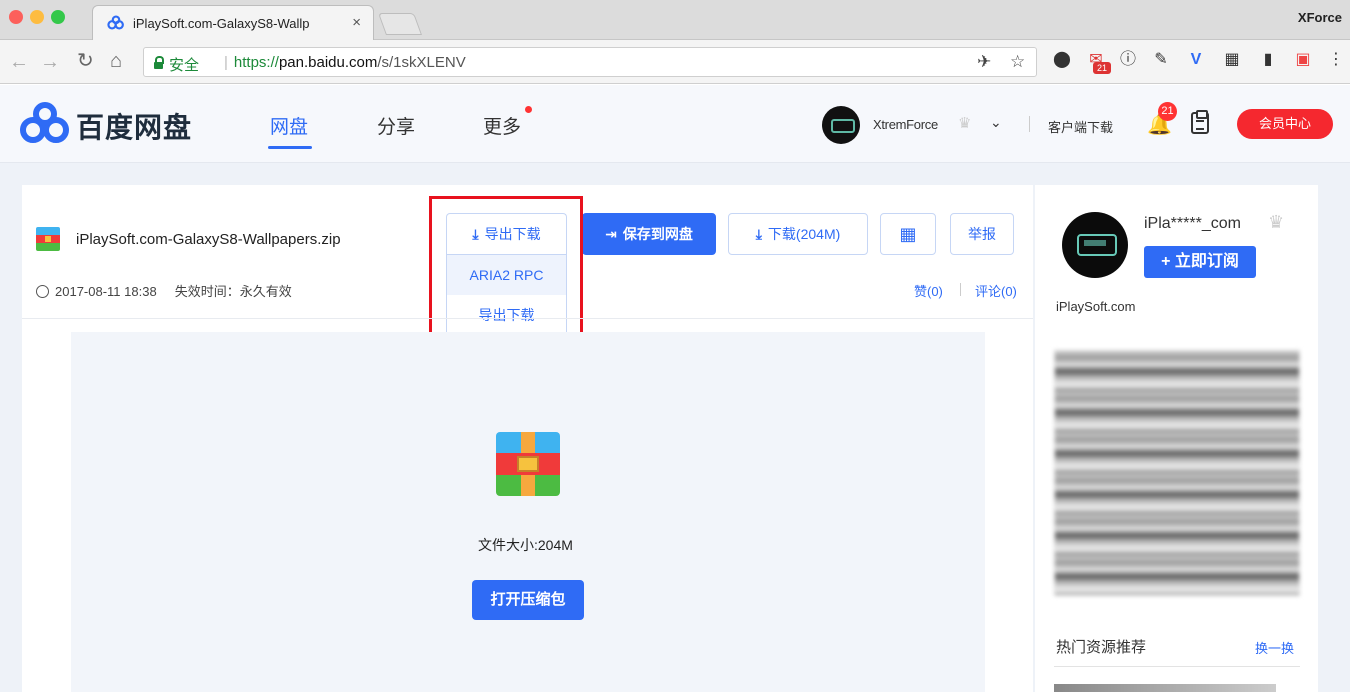  Describe the element at coordinates (37, 17) in the screenshot. I see `minimize-window-icon` at that location.